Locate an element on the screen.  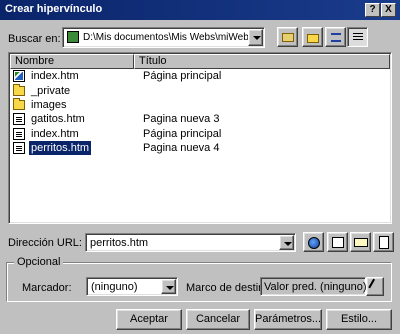
new-folder-button is located at coordinates (312, 37).